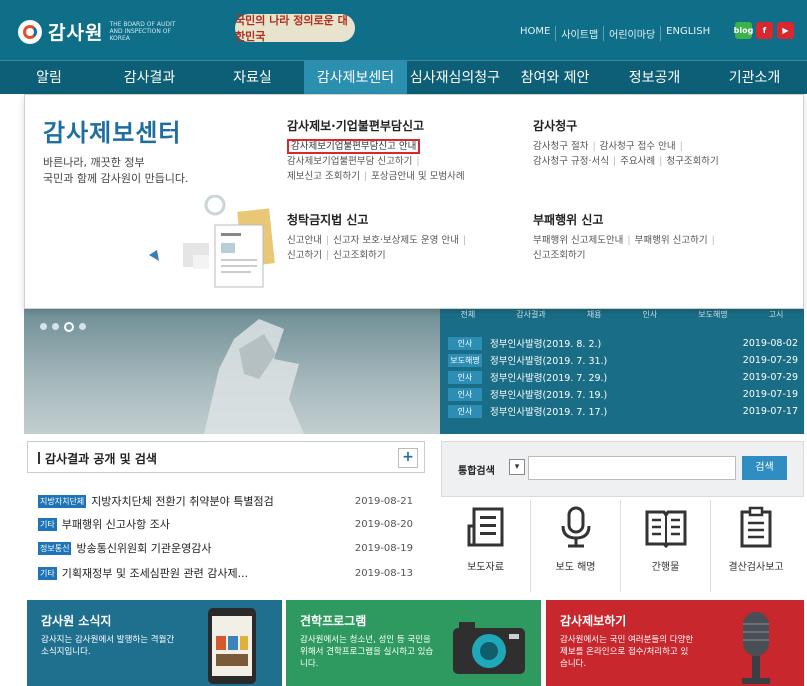  I want to click on nav-archive: 자료실, so click(252, 78).